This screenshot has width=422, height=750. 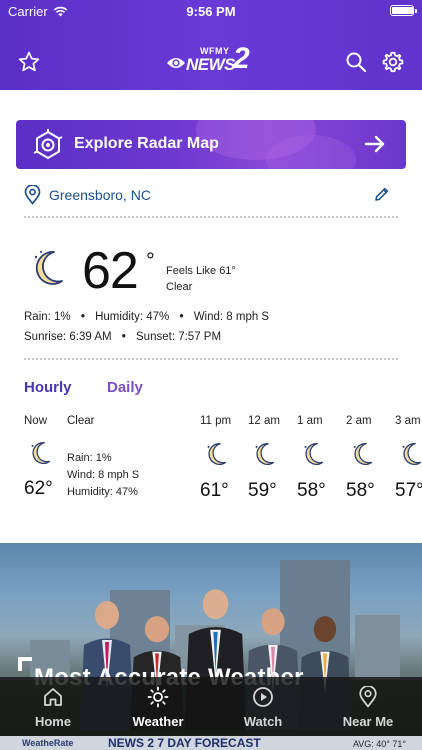 What do you see at coordinates (201, 271) in the screenshot?
I see `feels-like: Feels Like 61°` at bounding box center [201, 271].